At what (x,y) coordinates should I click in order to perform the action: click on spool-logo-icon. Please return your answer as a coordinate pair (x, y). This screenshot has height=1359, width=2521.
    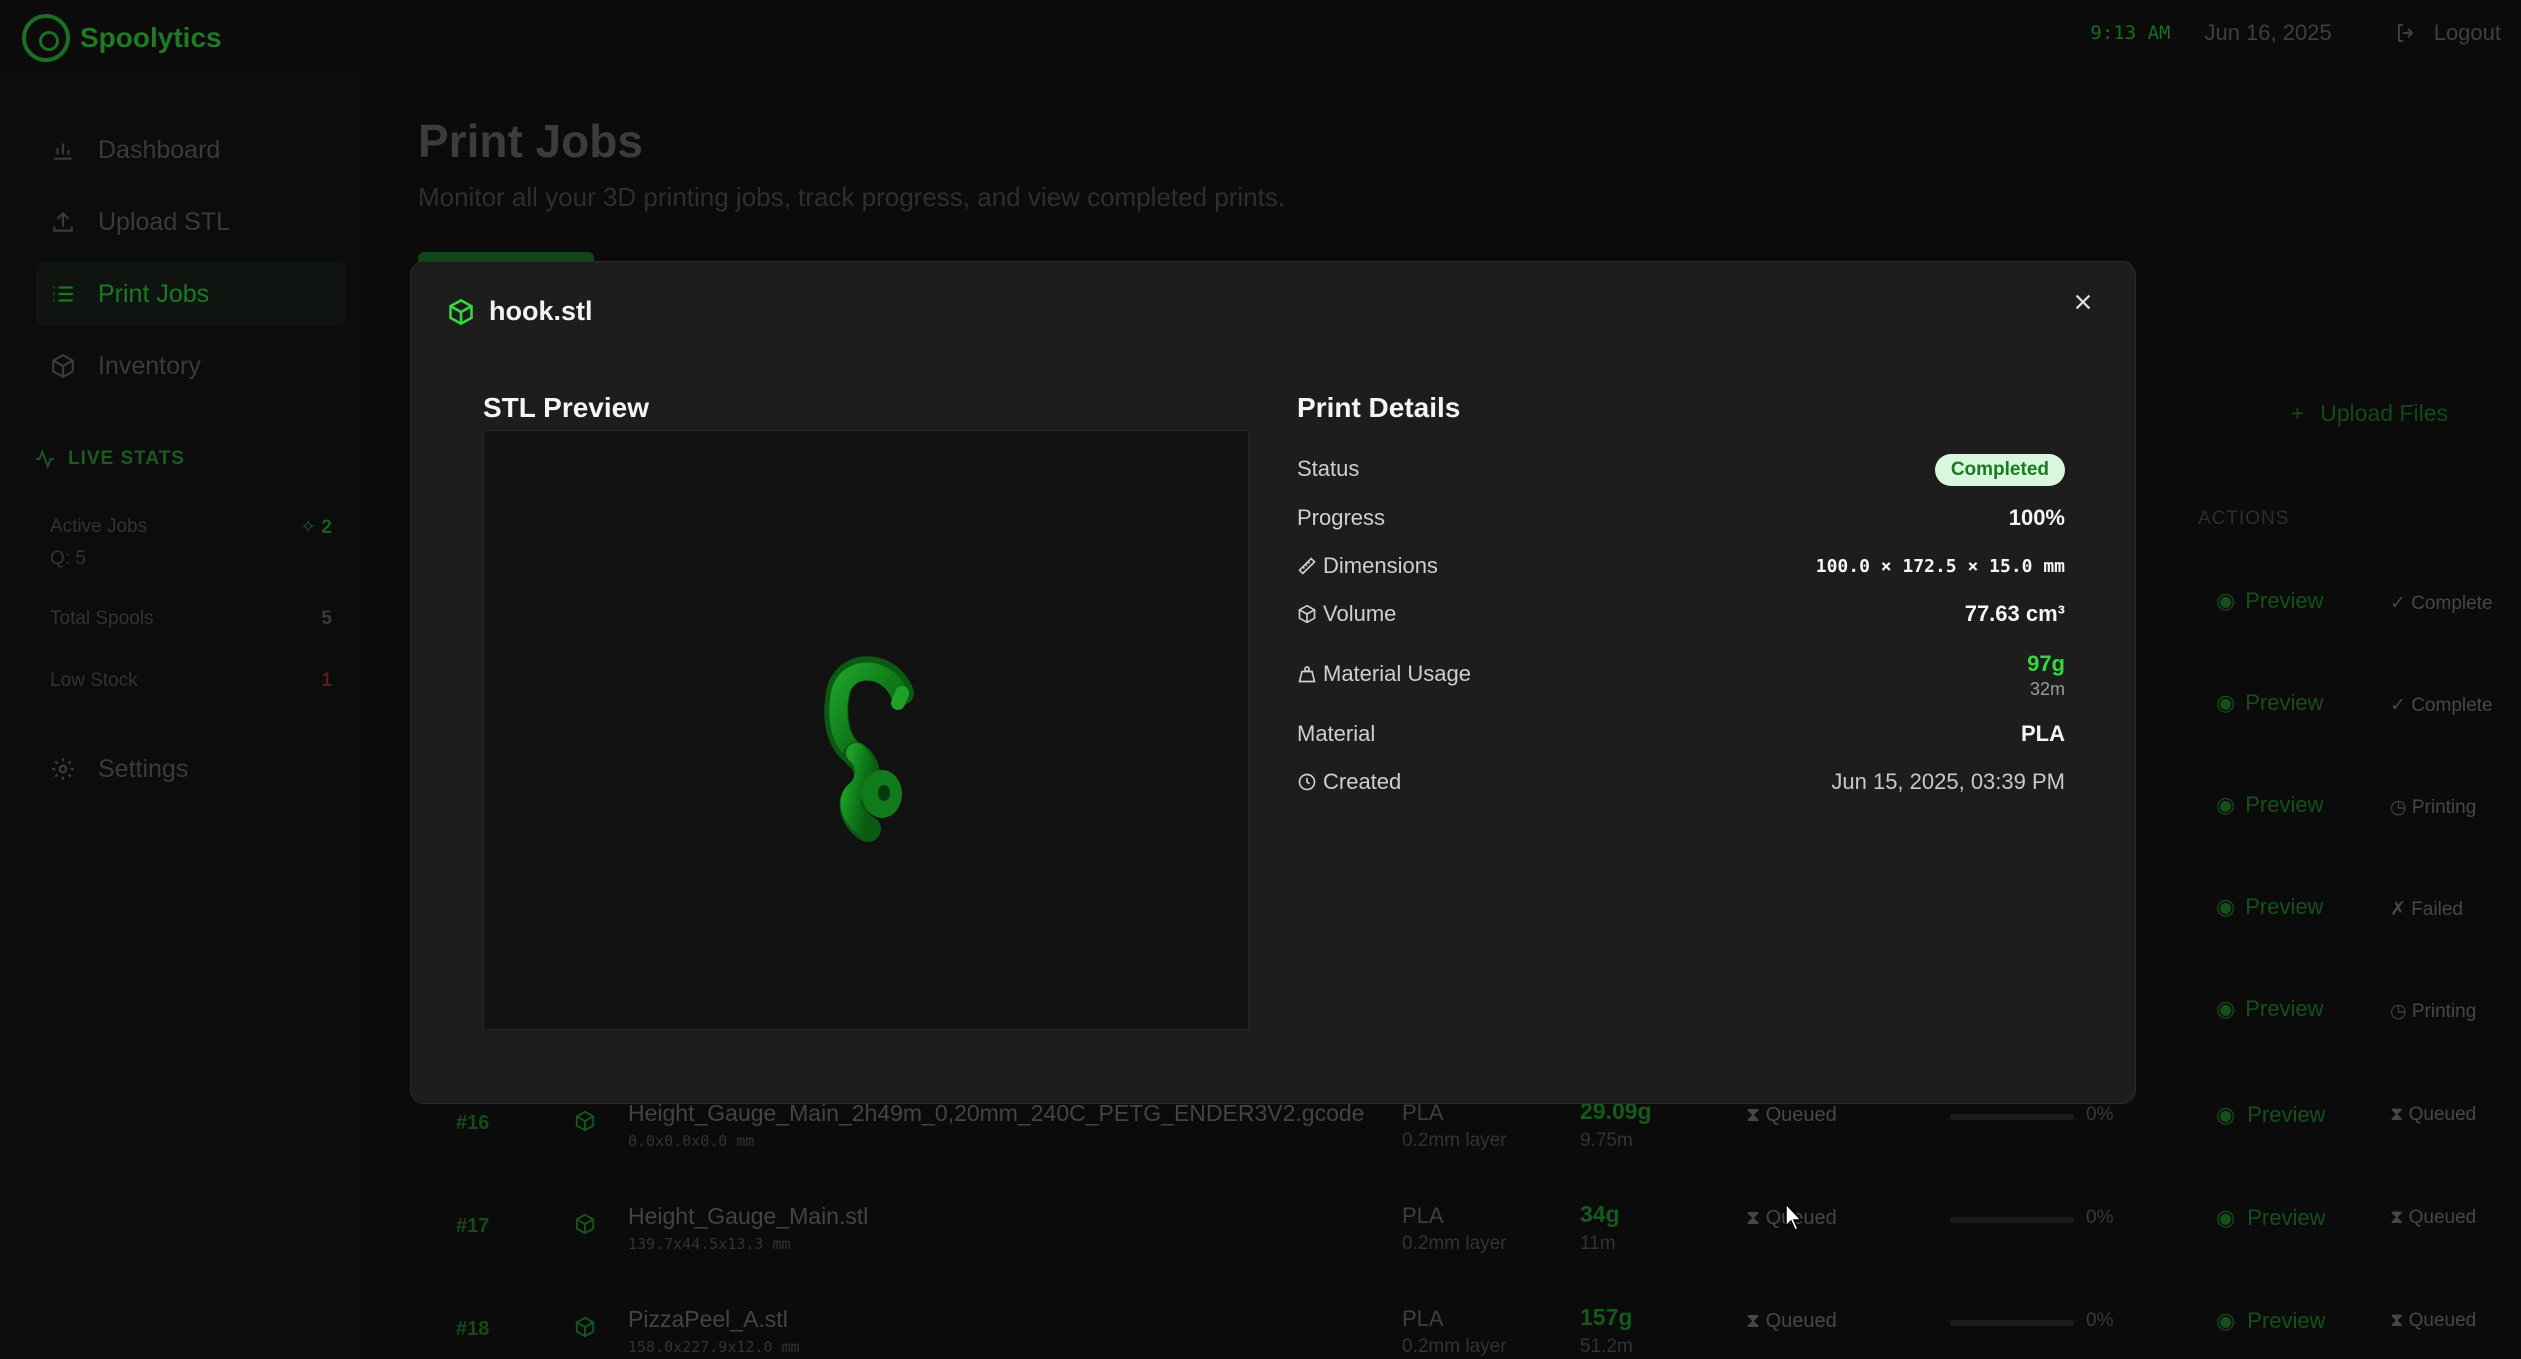
    Looking at the image, I should click on (46, 38).